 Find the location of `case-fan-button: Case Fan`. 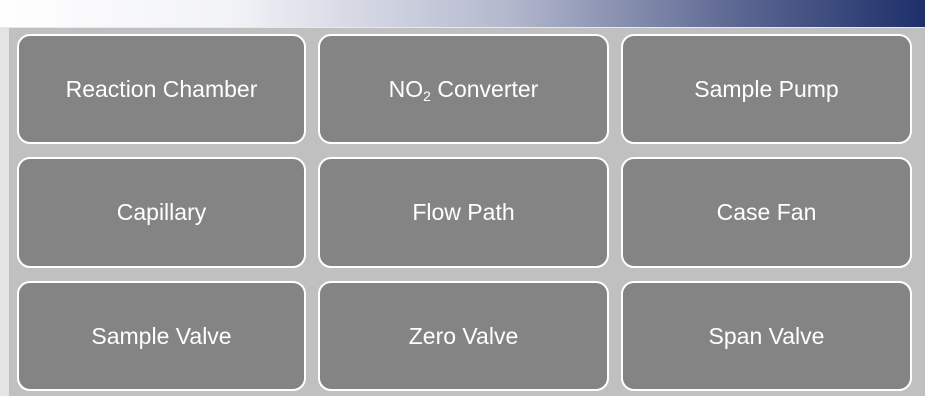

case-fan-button: Case Fan is located at coordinates (766, 212).